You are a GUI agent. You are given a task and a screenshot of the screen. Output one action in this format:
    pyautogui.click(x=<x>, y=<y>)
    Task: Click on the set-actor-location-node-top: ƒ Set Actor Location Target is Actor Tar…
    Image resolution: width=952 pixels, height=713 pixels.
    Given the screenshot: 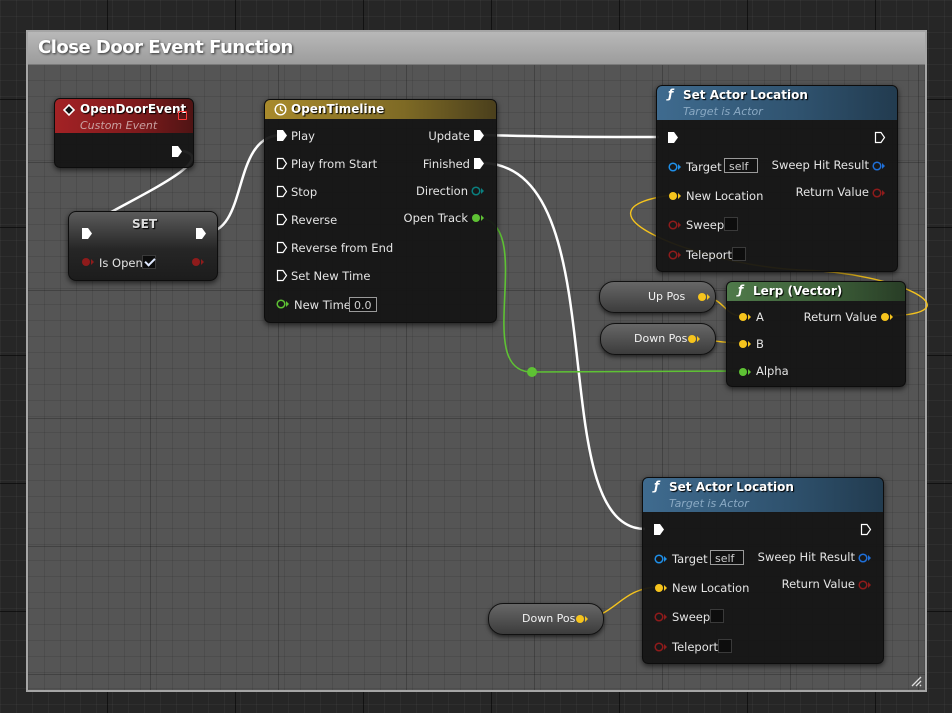 What is the action you would take?
    pyautogui.click(x=777, y=178)
    